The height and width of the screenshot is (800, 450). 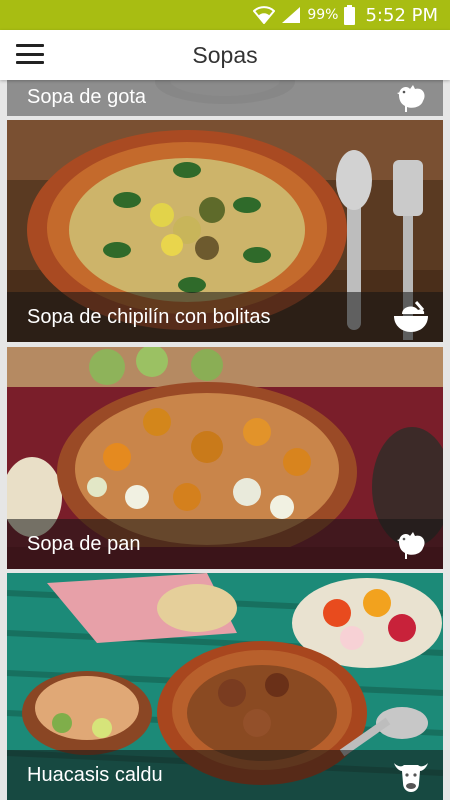 I want to click on list-item: Sopa de gota, so click(x=225, y=98).